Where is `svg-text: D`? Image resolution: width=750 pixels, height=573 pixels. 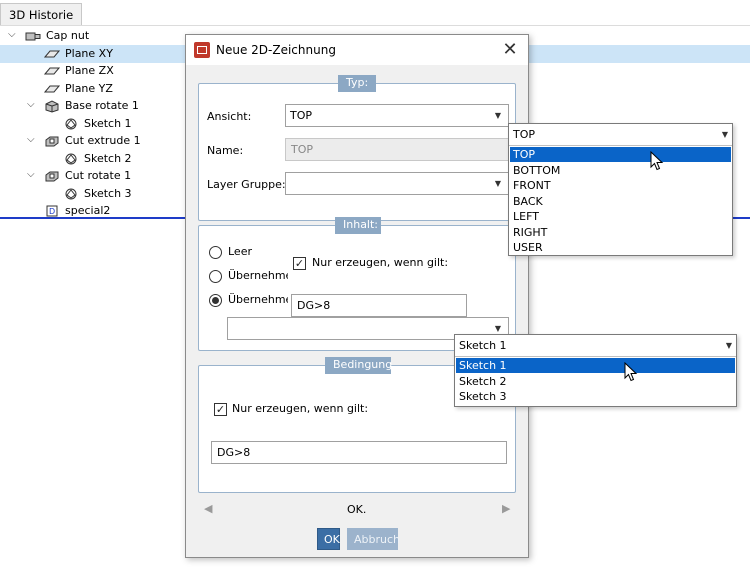
svg-text: D is located at coordinates (52, 211).